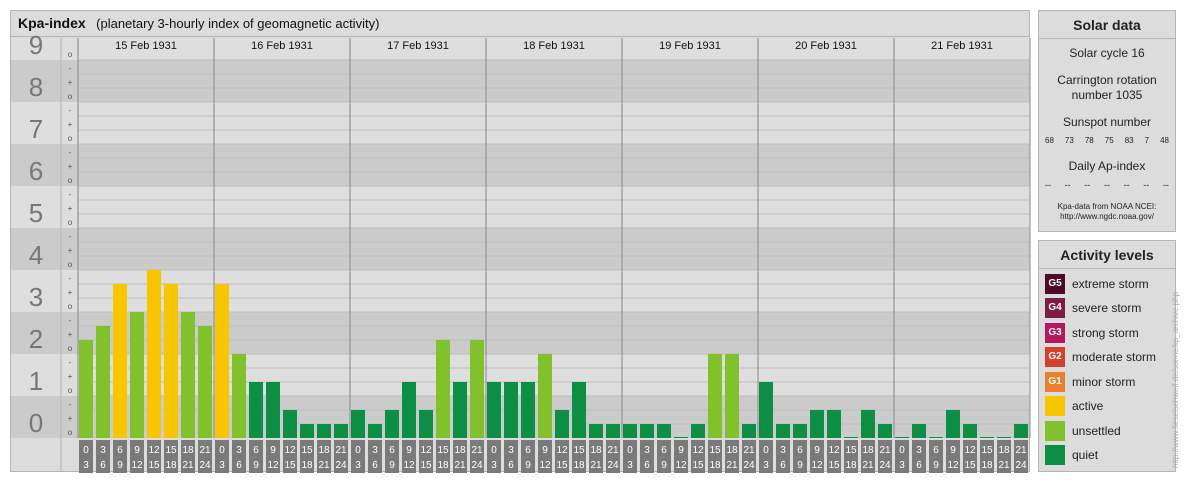 This screenshot has height=480, width=1184. What do you see at coordinates (36, 213) in the screenshot?
I see `y-tick-label: 5` at bounding box center [36, 213].